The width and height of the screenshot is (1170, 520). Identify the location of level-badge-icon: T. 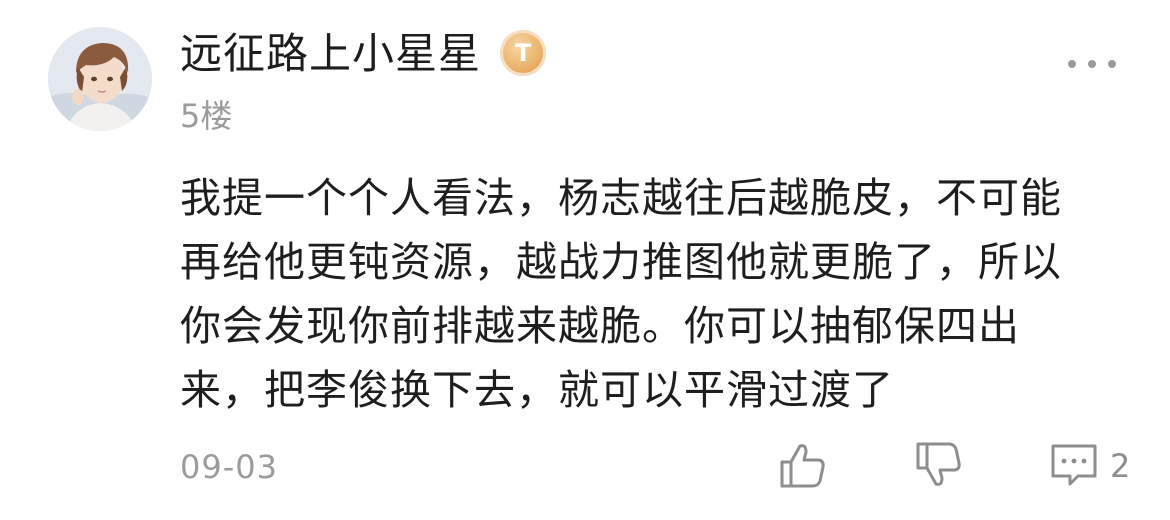
(523, 53).